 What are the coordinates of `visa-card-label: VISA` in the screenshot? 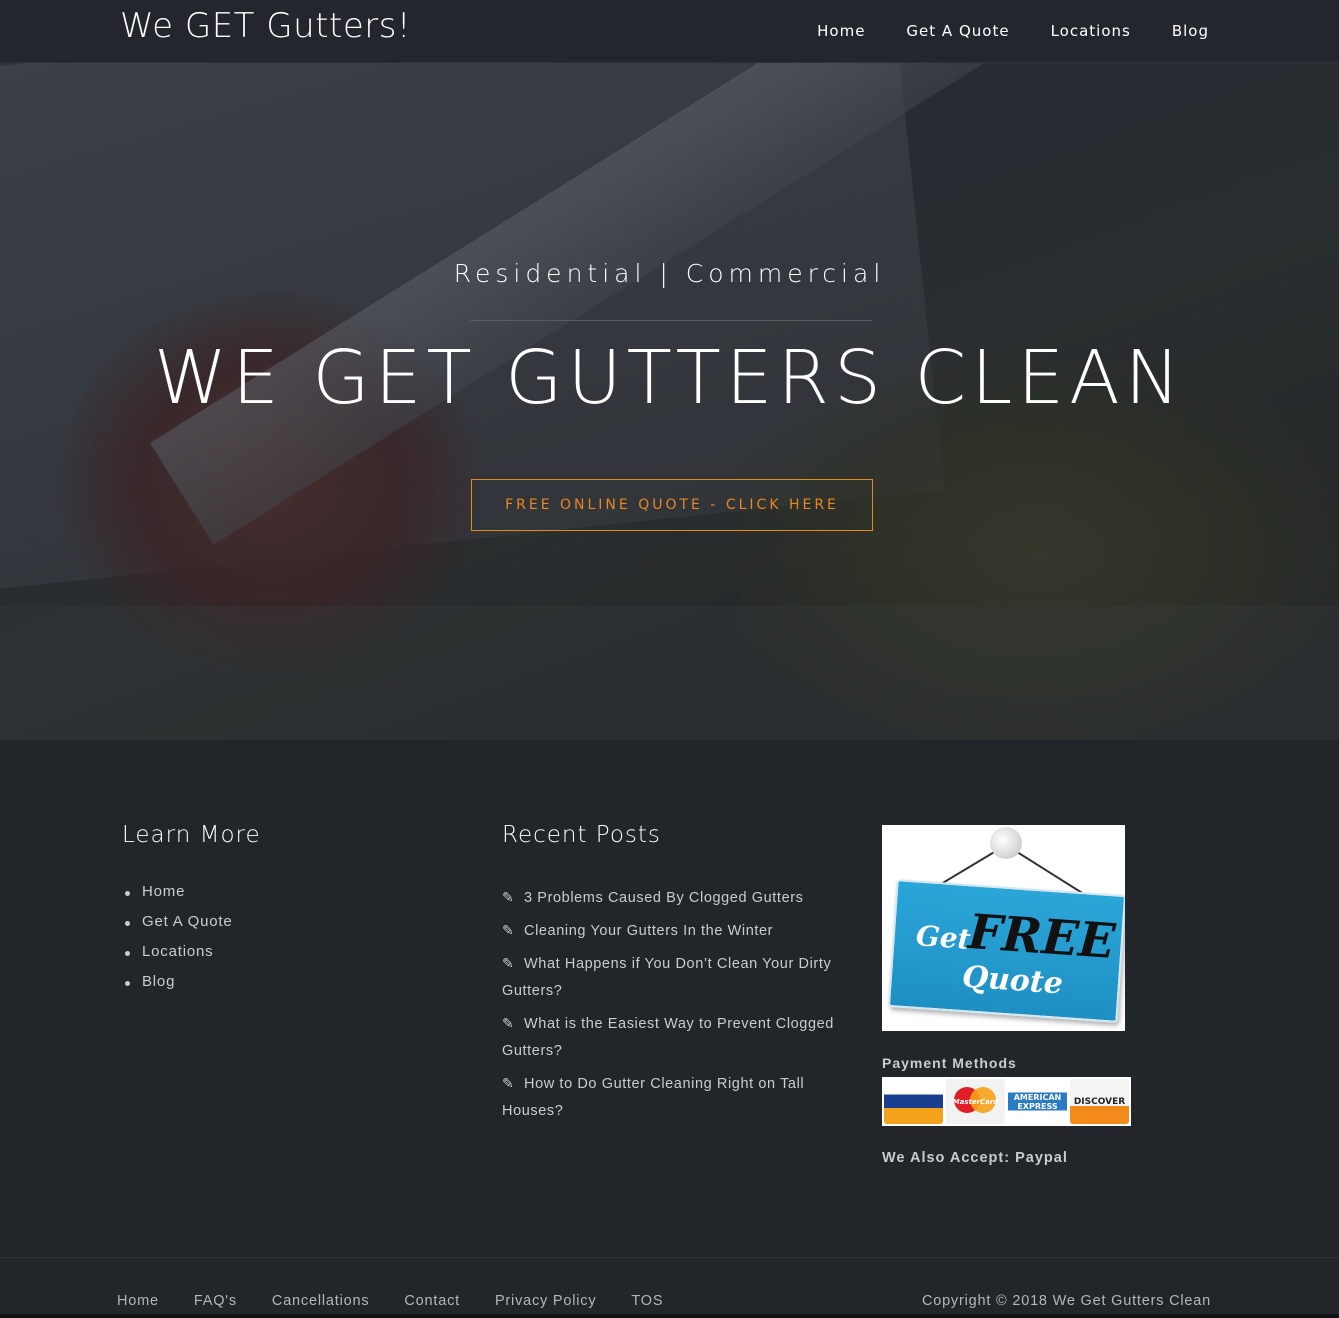 It's located at (913, 1101).